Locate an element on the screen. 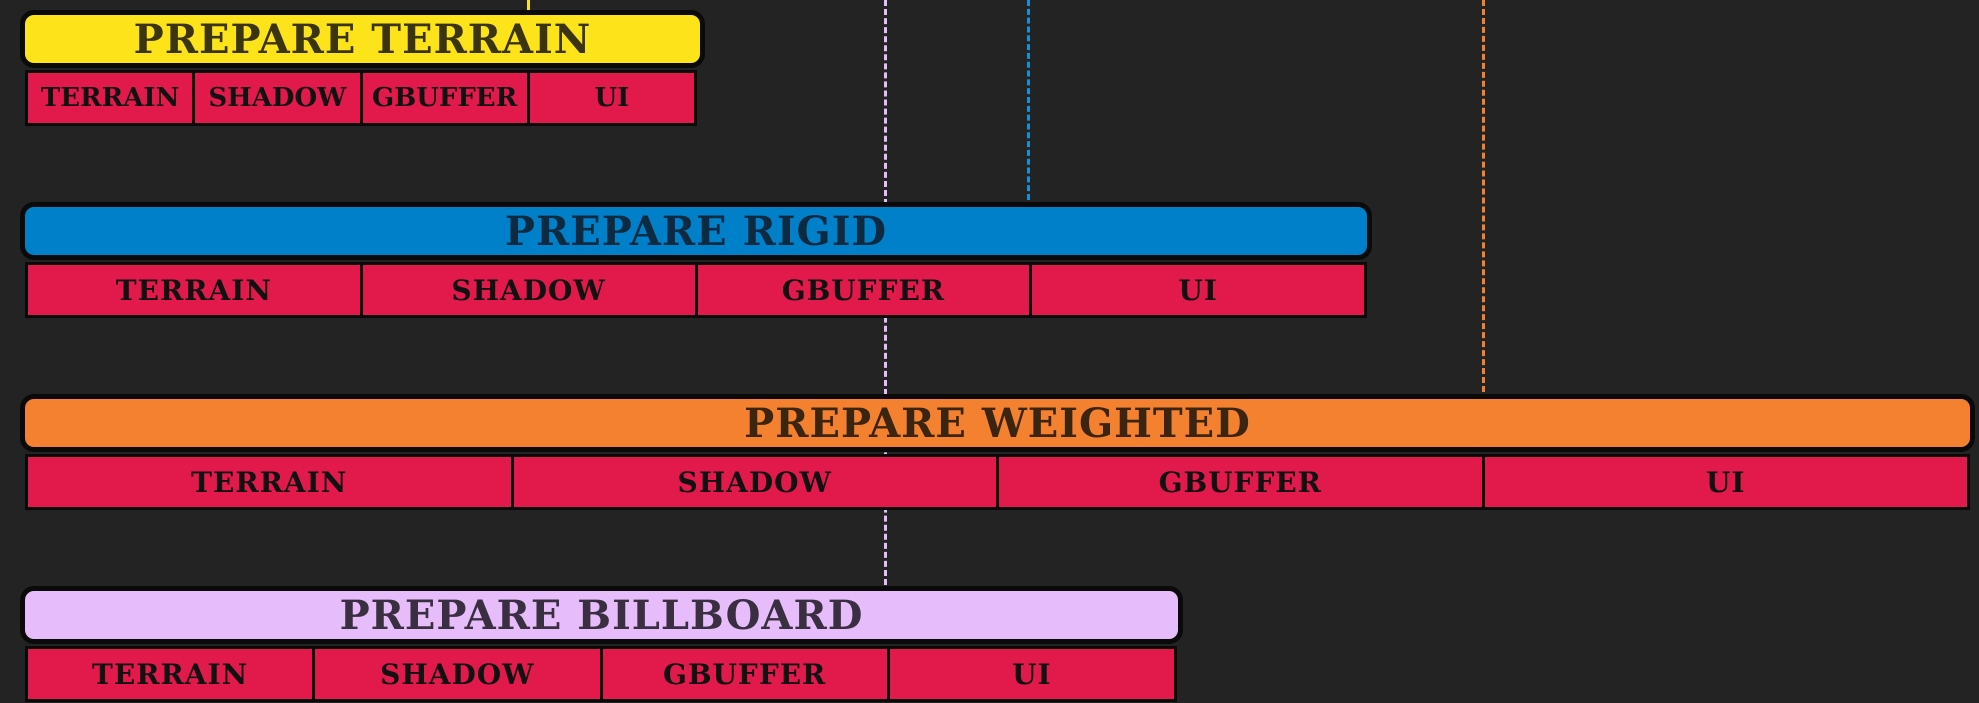 The height and width of the screenshot is (703, 1979). prepare-billboard-cells: TERRAIN SHADOW GBUFFER UI is located at coordinates (601, 674).